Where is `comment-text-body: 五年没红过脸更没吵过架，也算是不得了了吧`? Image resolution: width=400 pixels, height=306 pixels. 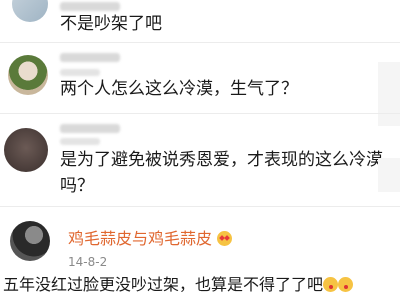 comment-text-body: 五年没红过脸更没吵过架，也算是不得了了吧 is located at coordinates (163, 284).